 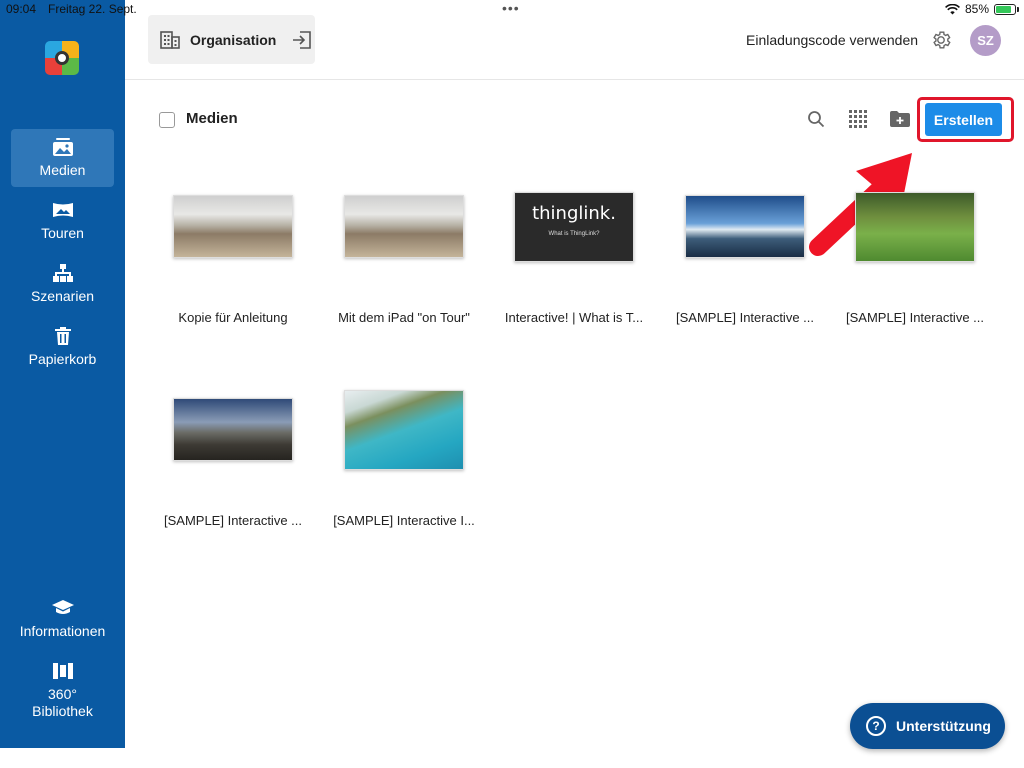 I want to click on support-button: ? Unterstützung, so click(x=927, y=726).